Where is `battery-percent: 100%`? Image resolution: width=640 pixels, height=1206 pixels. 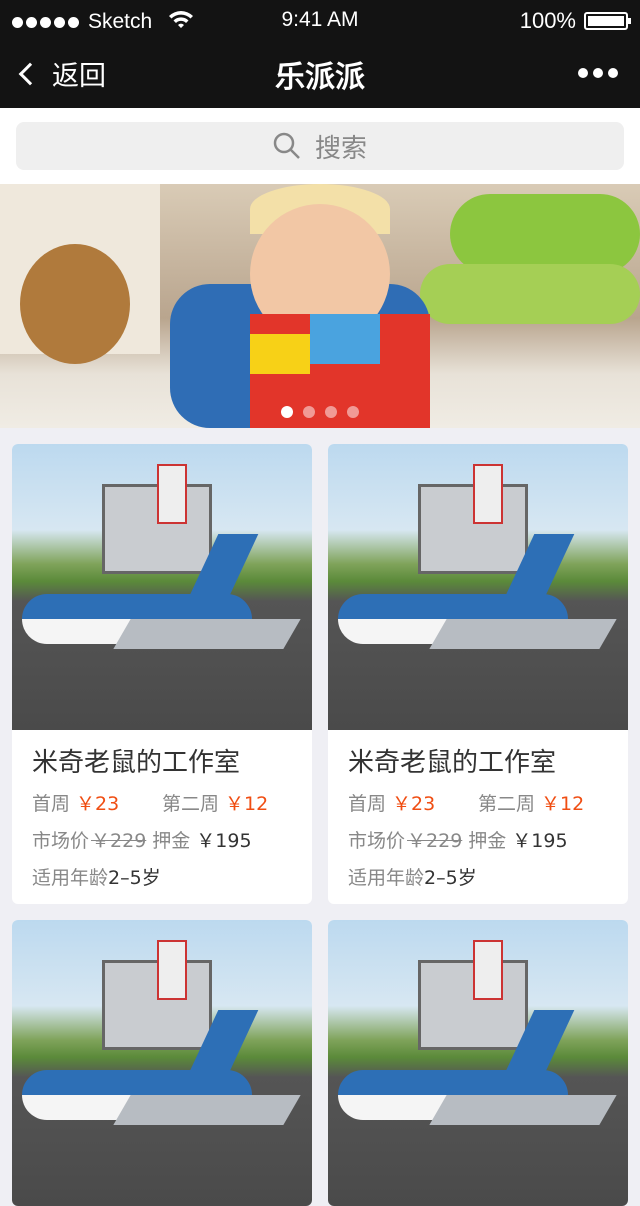
battery-percent: 100% is located at coordinates (547, 20).